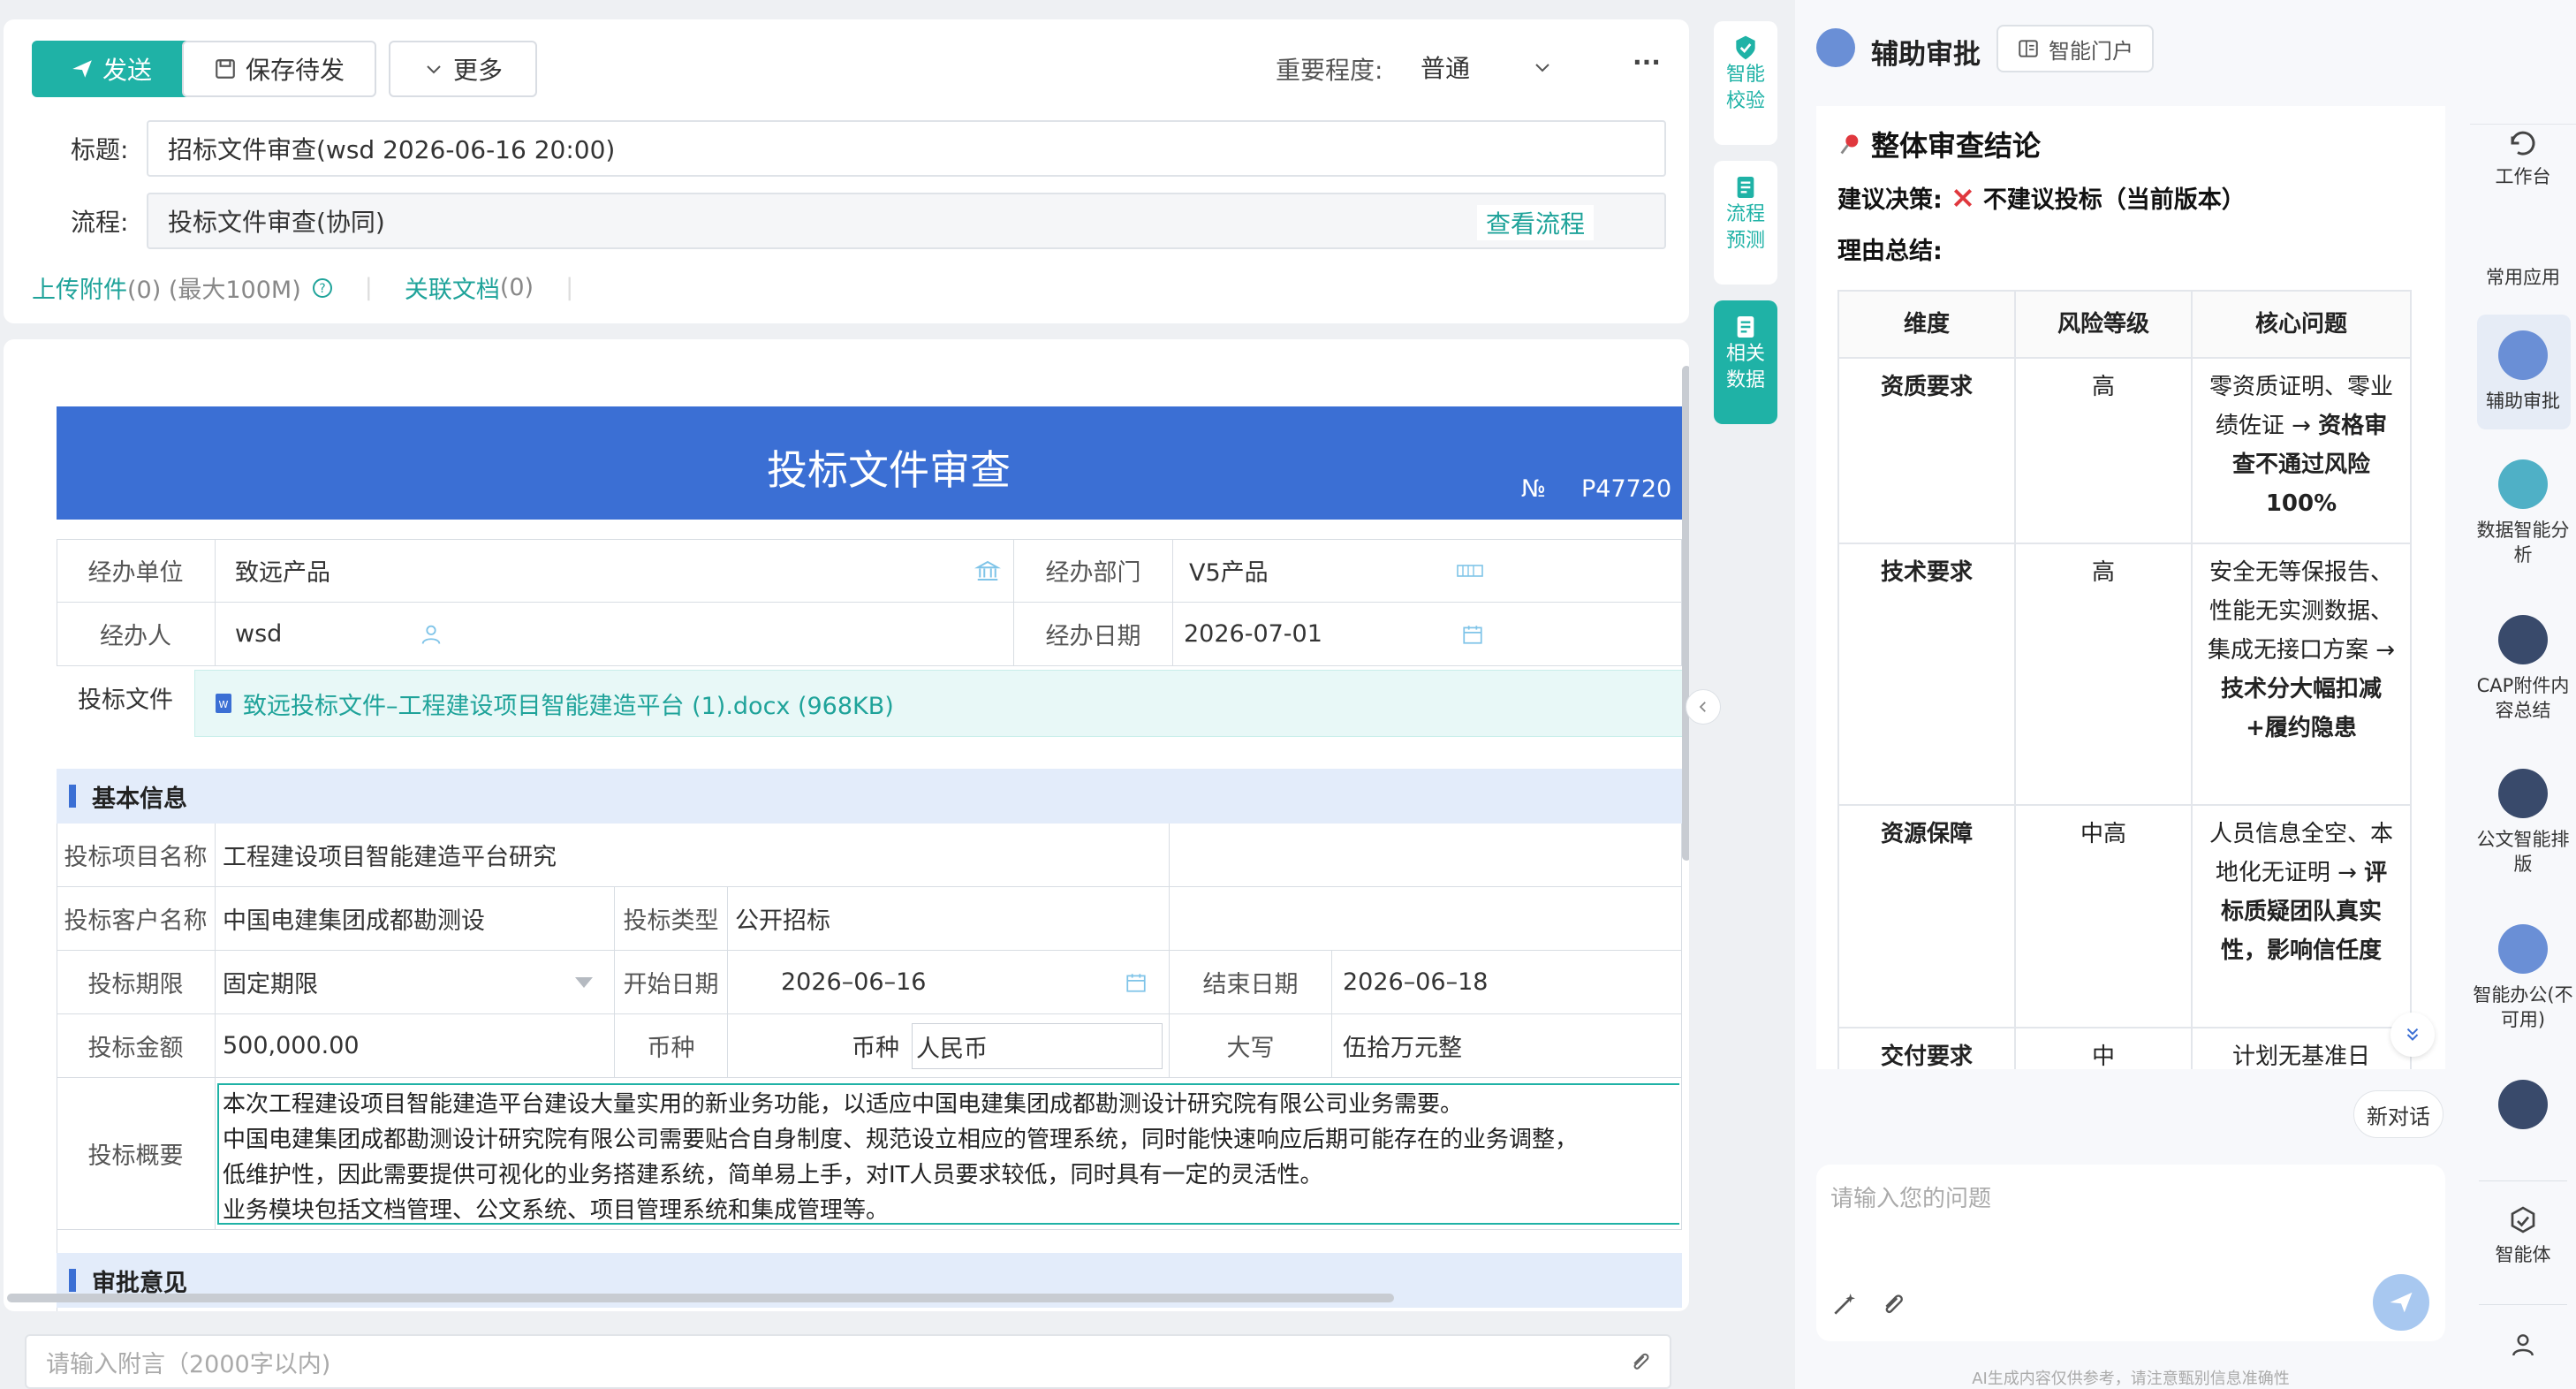 The width and height of the screenshot is (2576, 1389). I want to click on document-banner: 投标文件审查 № P47720, so click(870, 463).